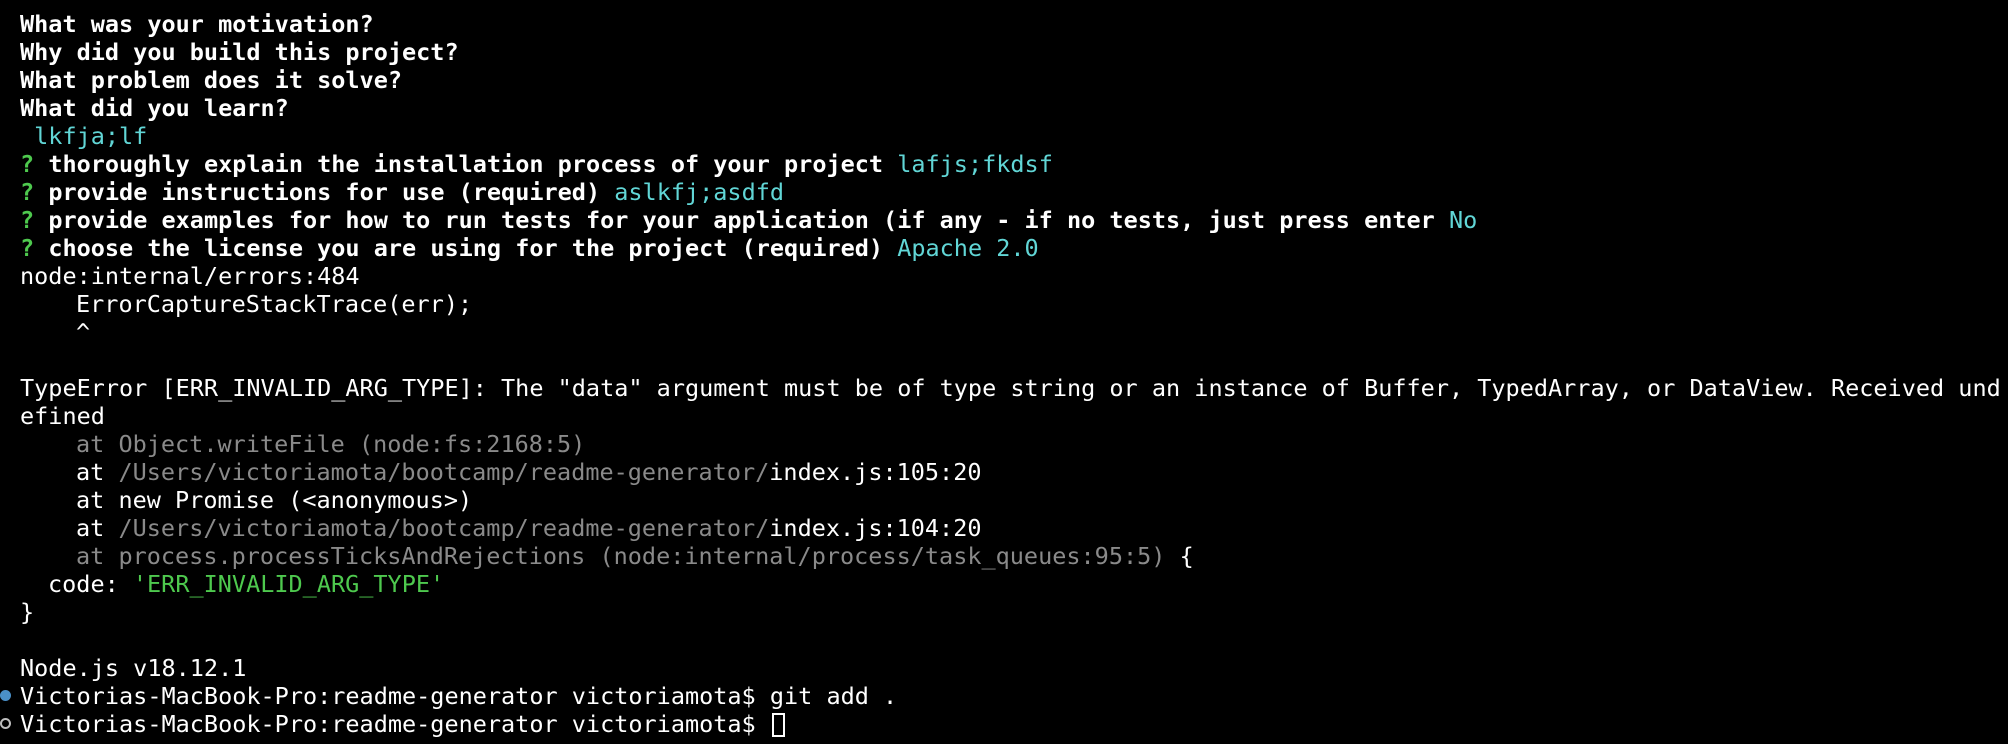  What do you see at coordinates (84, 136) in the screenshot?
I see `description-answer: lkfja;lf` at bounding box center [84, 136].